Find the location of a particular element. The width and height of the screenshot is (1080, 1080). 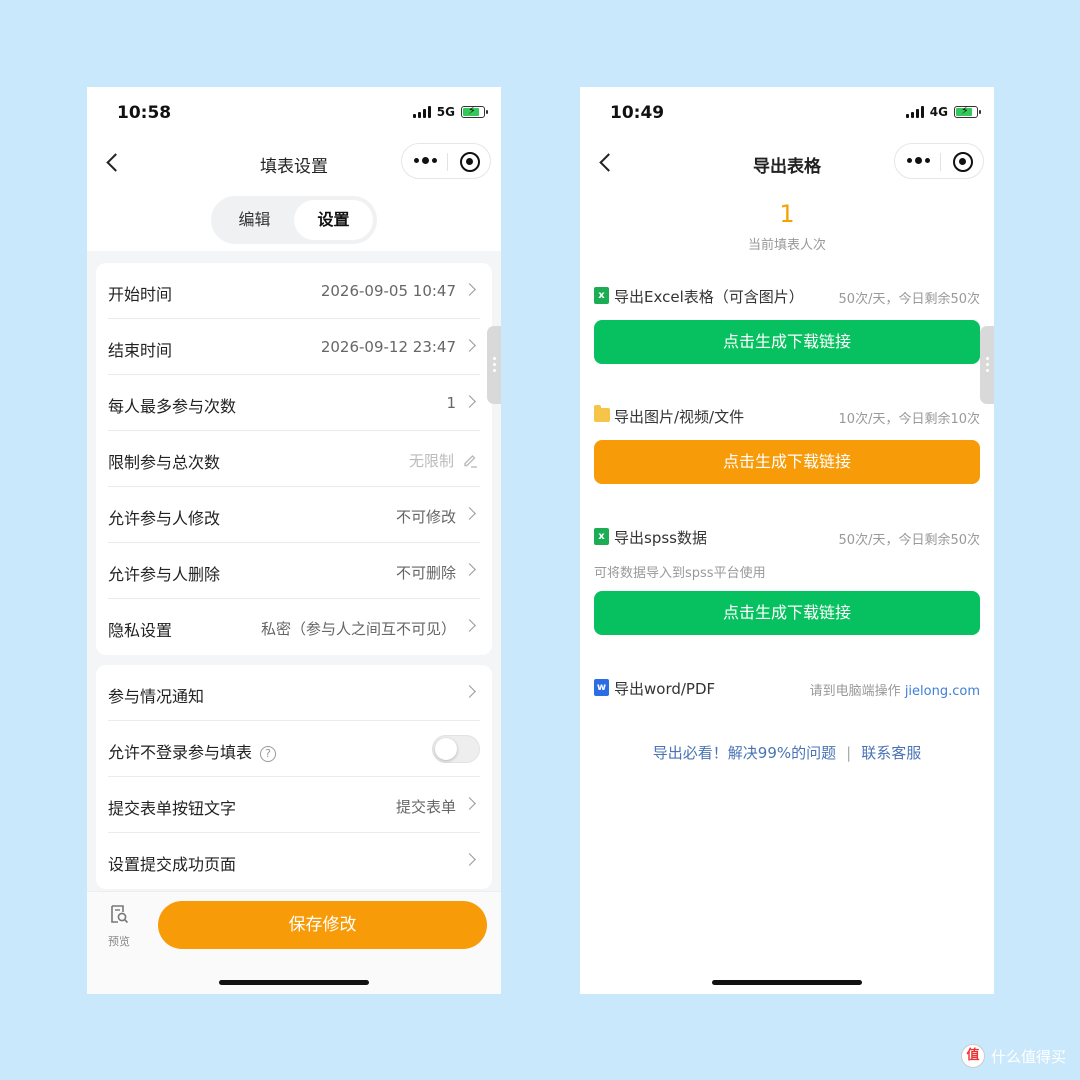

settings-card-advanced: 参与情况通知 允许不登录参与填表? 提交表单按钮文字 提交表单 设置提交成功页面 is located at coordinates (294, 777).